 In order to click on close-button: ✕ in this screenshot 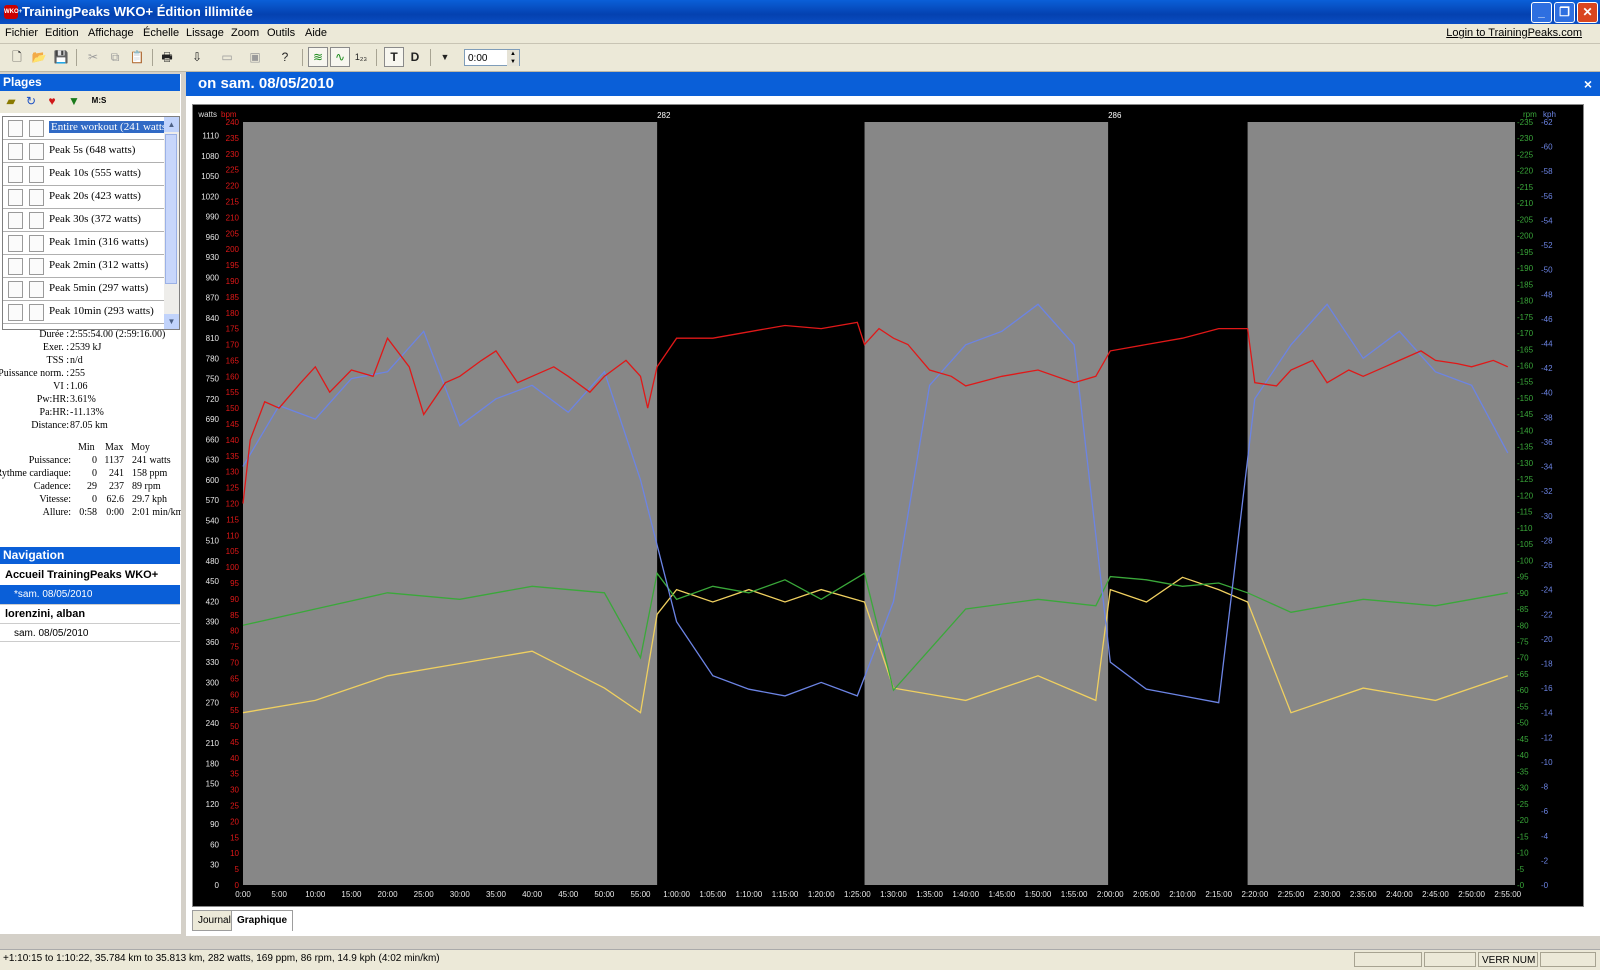, I will do `click(1587, 12)`.